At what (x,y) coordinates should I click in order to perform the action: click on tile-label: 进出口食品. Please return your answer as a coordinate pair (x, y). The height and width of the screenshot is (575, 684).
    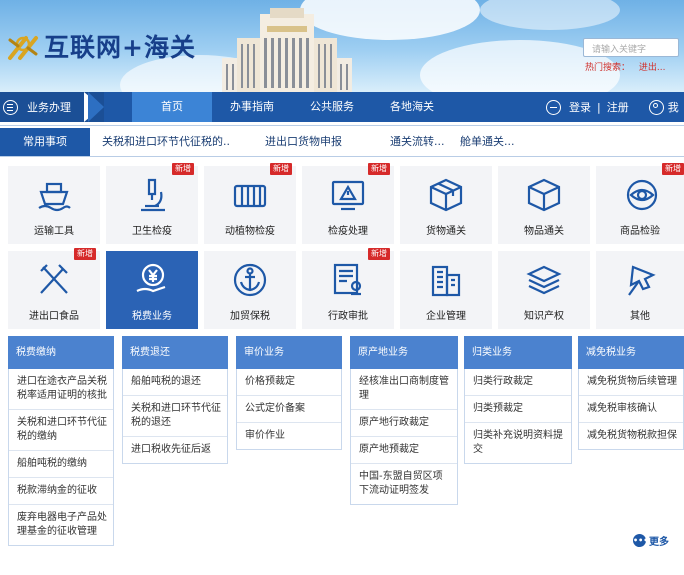
    Looking at the image, I should click on (54, 316).